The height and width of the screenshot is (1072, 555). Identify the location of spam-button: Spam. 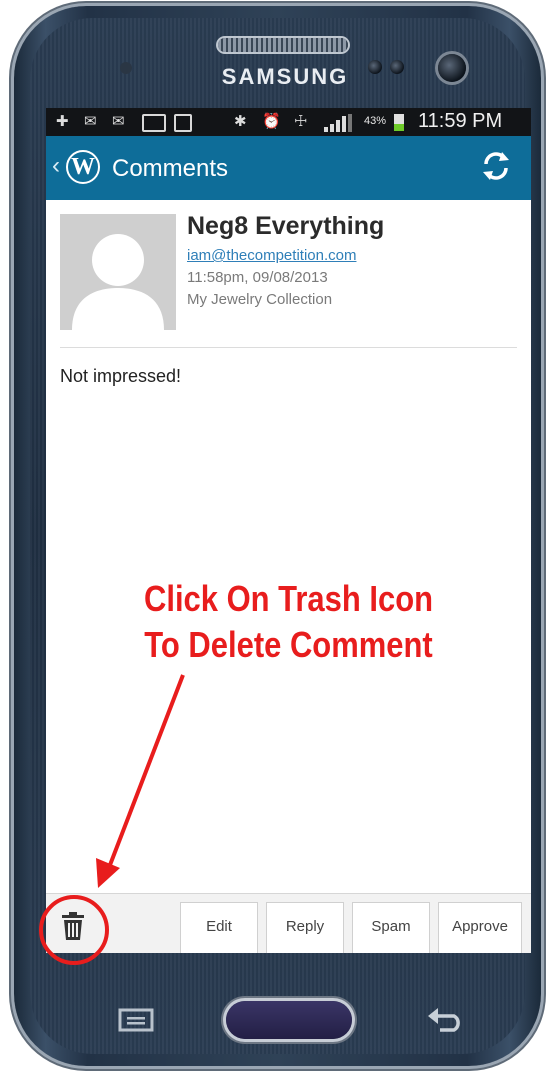
(391, 927).